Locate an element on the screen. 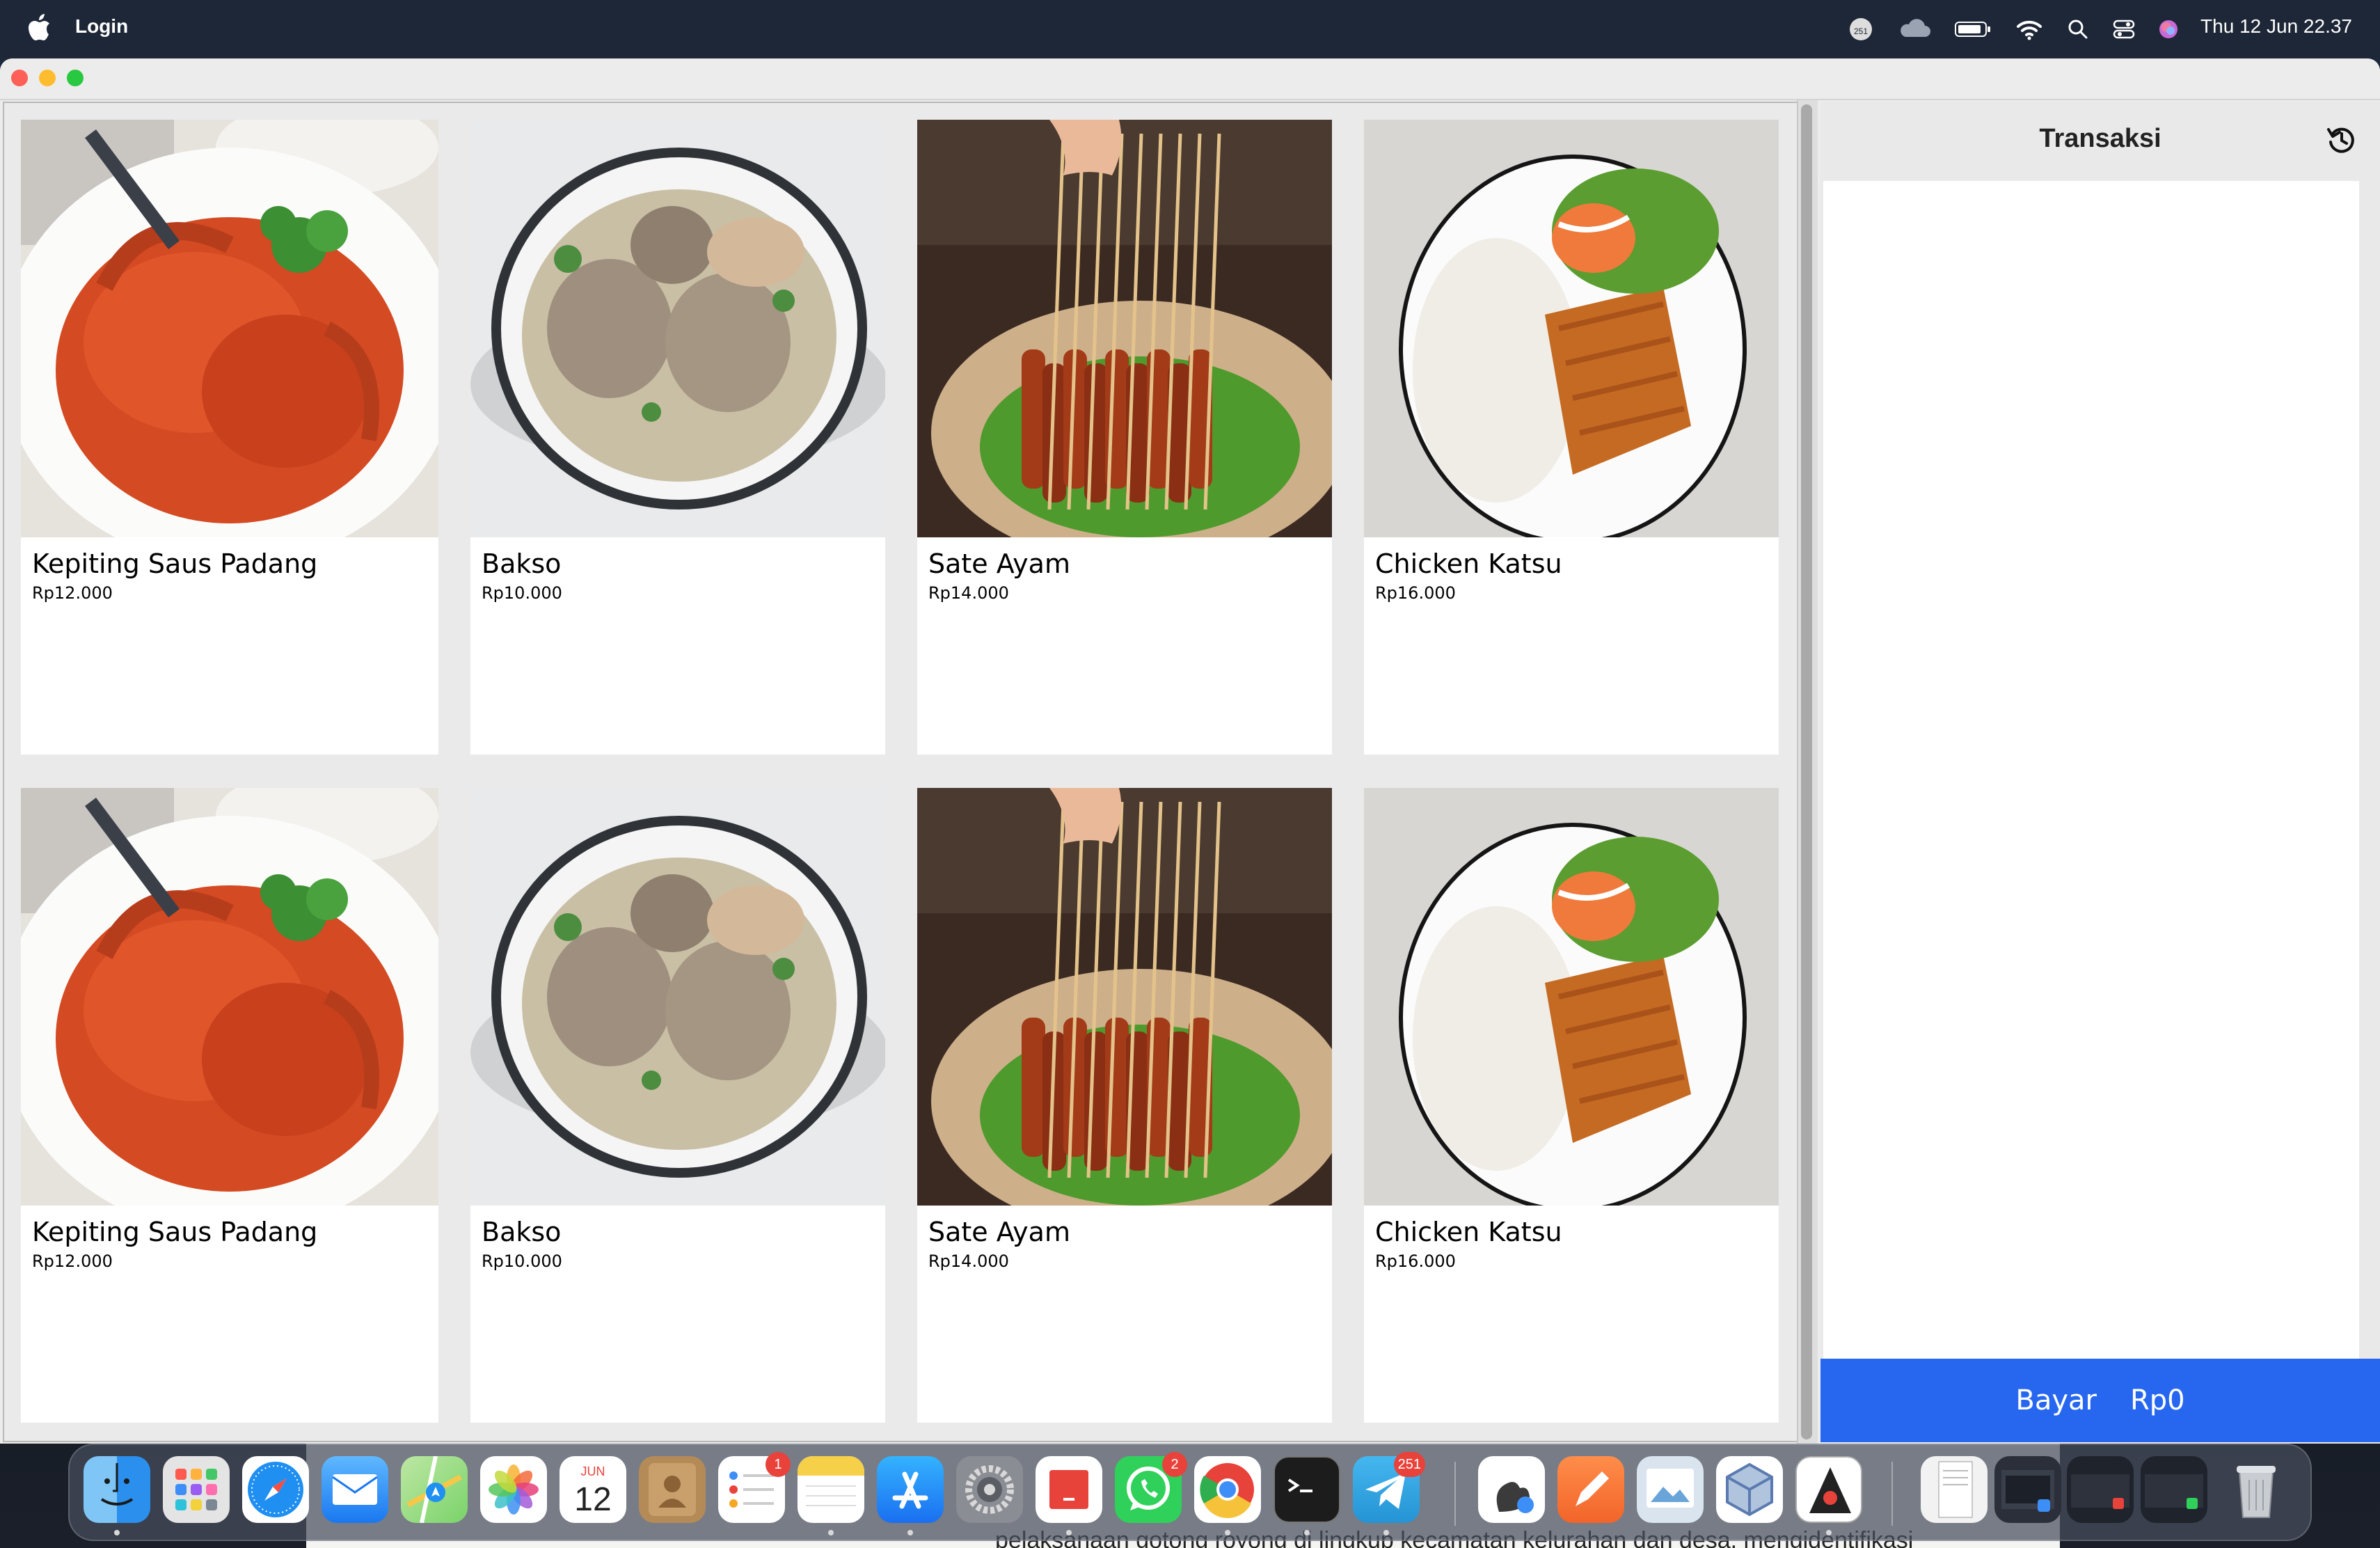 This screenshot has height=1548, width=2380. notes-icon is located at coordinates (831, 1489).